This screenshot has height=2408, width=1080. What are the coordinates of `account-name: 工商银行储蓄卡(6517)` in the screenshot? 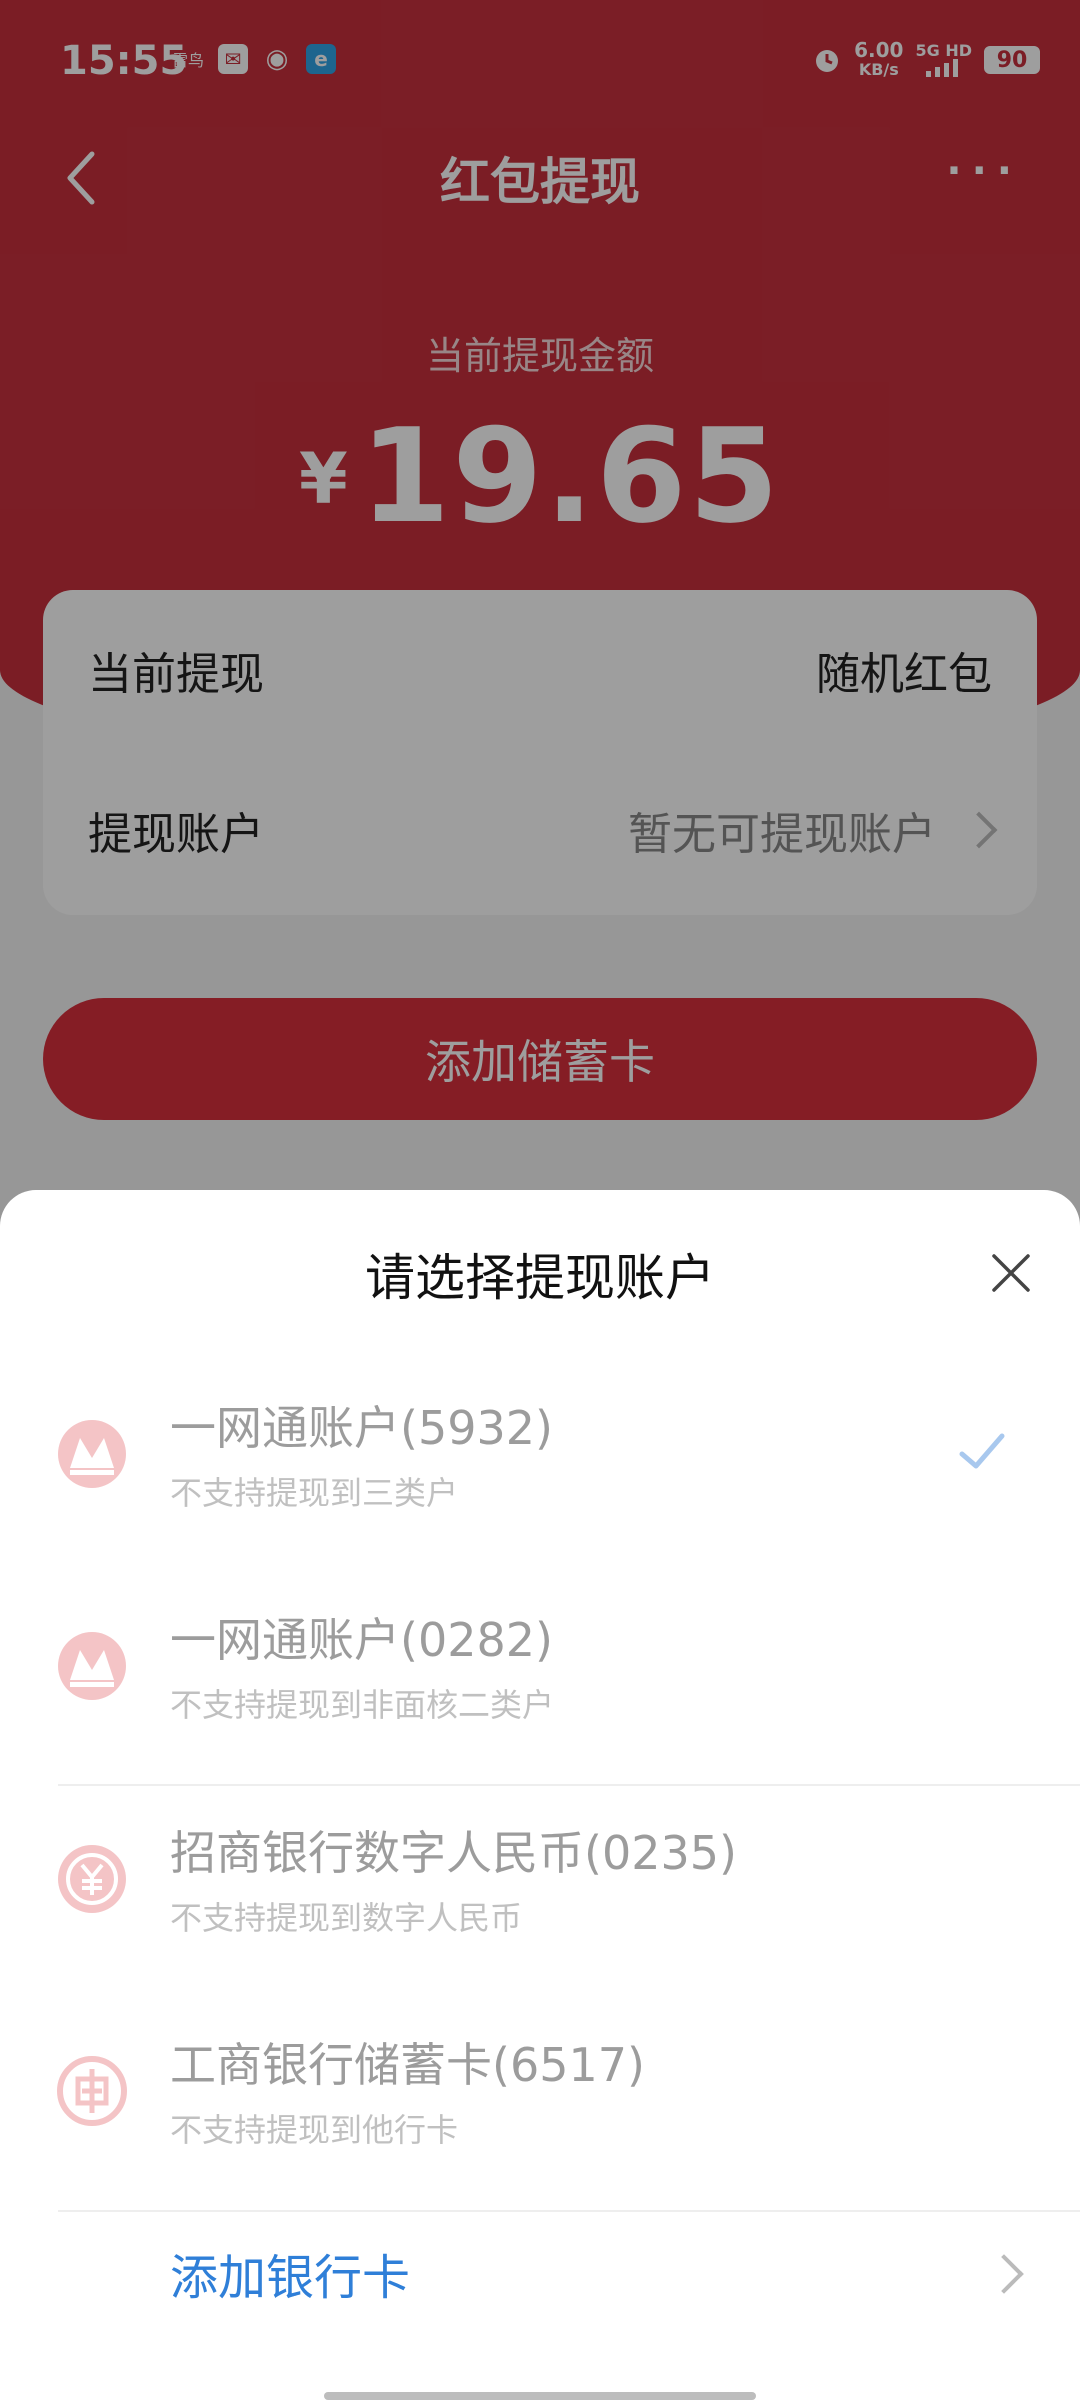 It's located at (407, 2065).